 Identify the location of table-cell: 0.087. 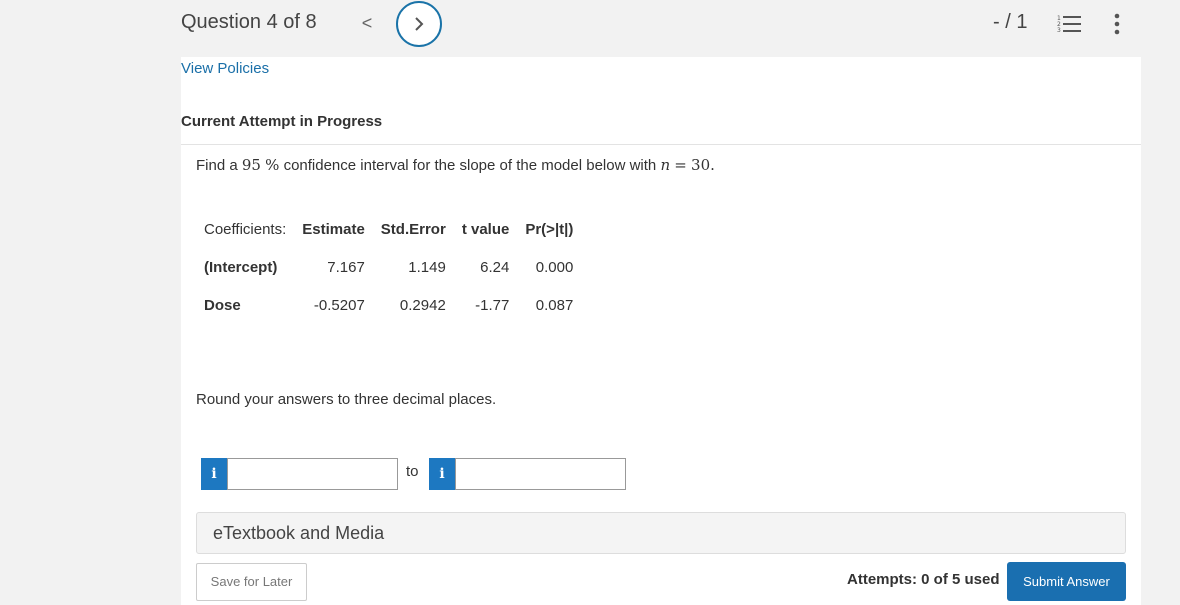
(554, 305).